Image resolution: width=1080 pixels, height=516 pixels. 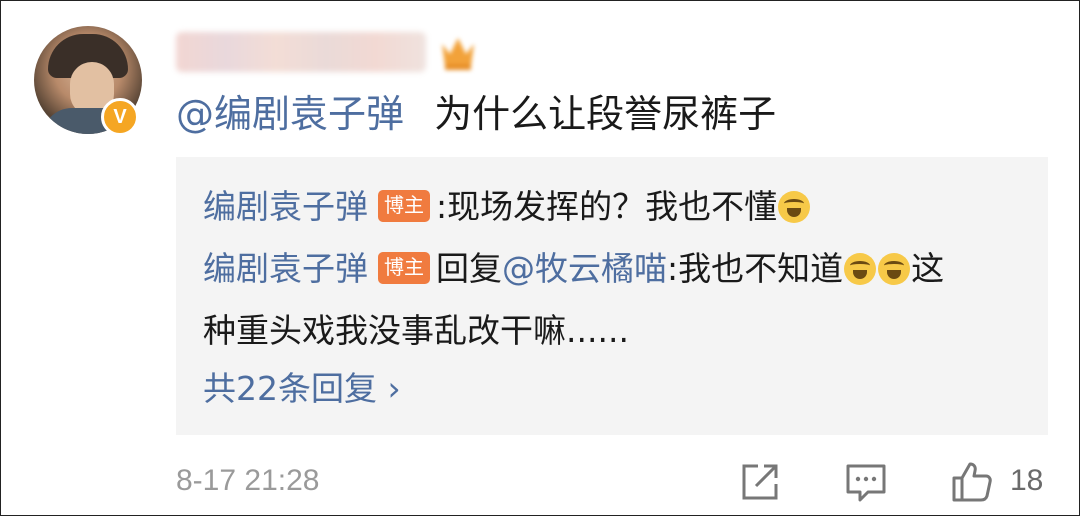 What do you see at coordinates (469, 268) in the screenshot?
I see `reply-prefix: 回复` at bounding box center [469, 268].